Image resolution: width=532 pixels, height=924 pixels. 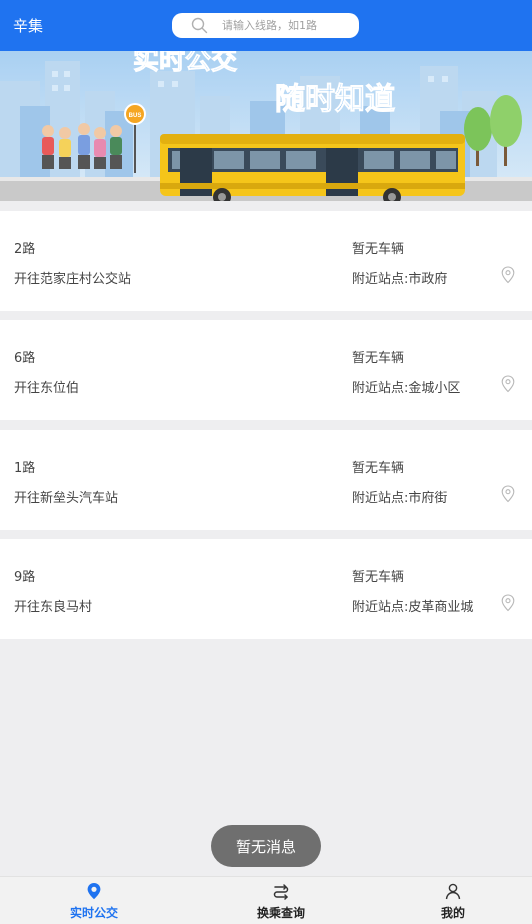 I want to click on route-direction: 开往东位伯, so click(x=47, y=388).